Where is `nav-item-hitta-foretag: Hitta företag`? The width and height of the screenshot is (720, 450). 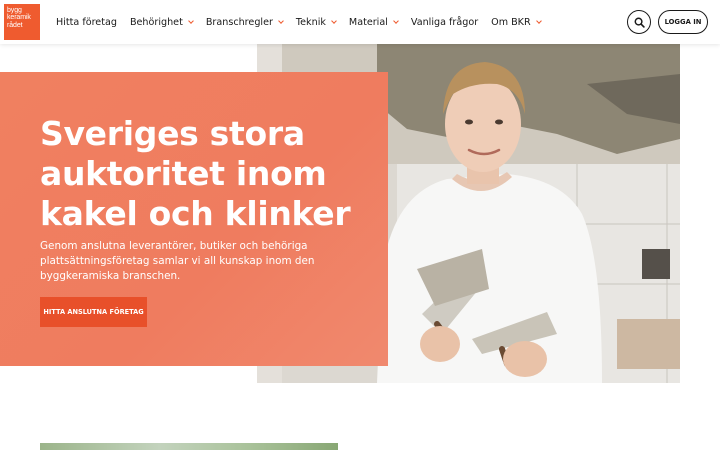 nav-item-hitta-foretag: Hitta företag is located at coordinates (86, 22).